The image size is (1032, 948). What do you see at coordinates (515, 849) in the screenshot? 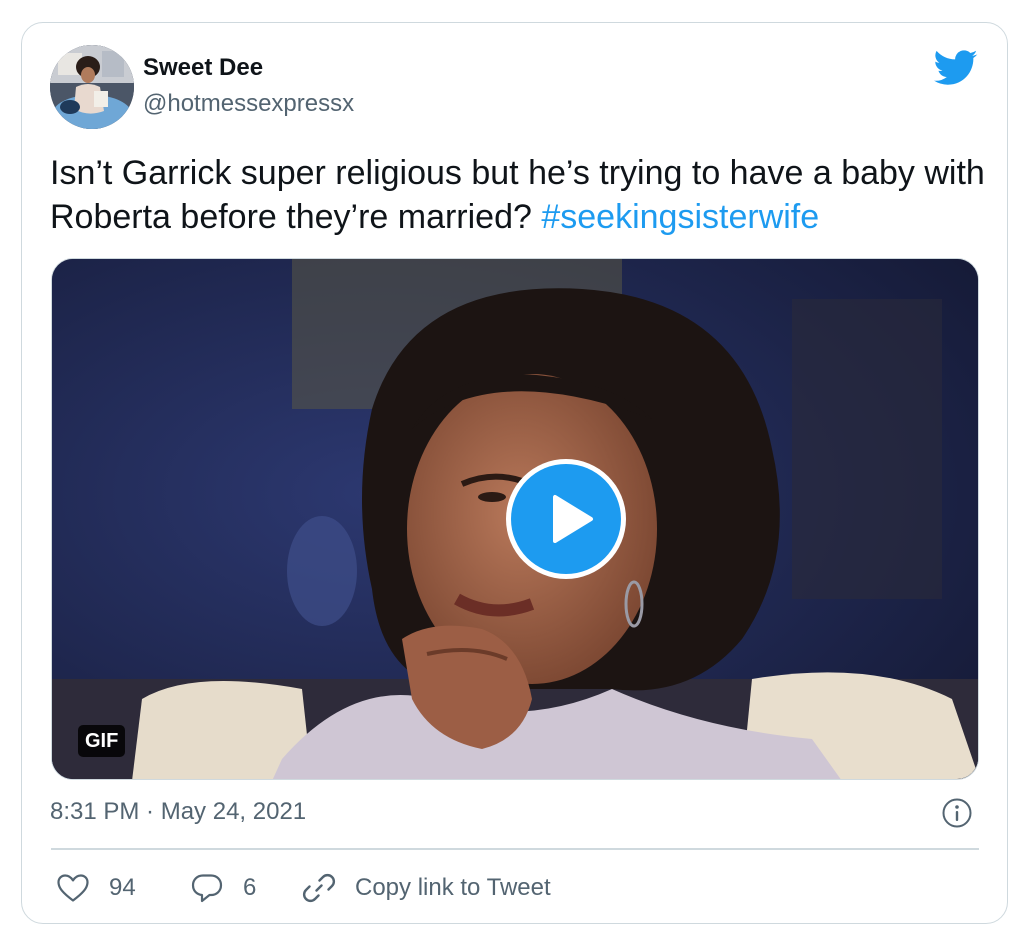
I see `divider` at bounding box center [515, 849].